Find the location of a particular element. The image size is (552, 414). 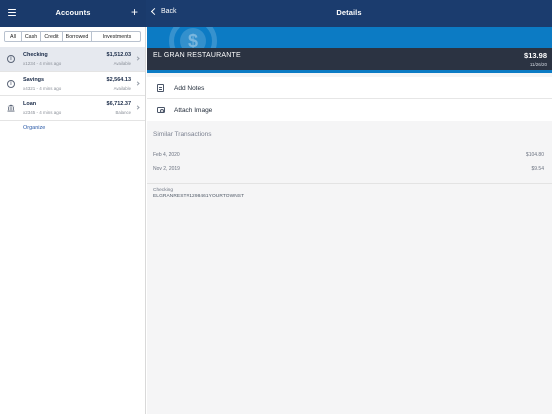

account-status: Balance is located at coordinates (123, 112).